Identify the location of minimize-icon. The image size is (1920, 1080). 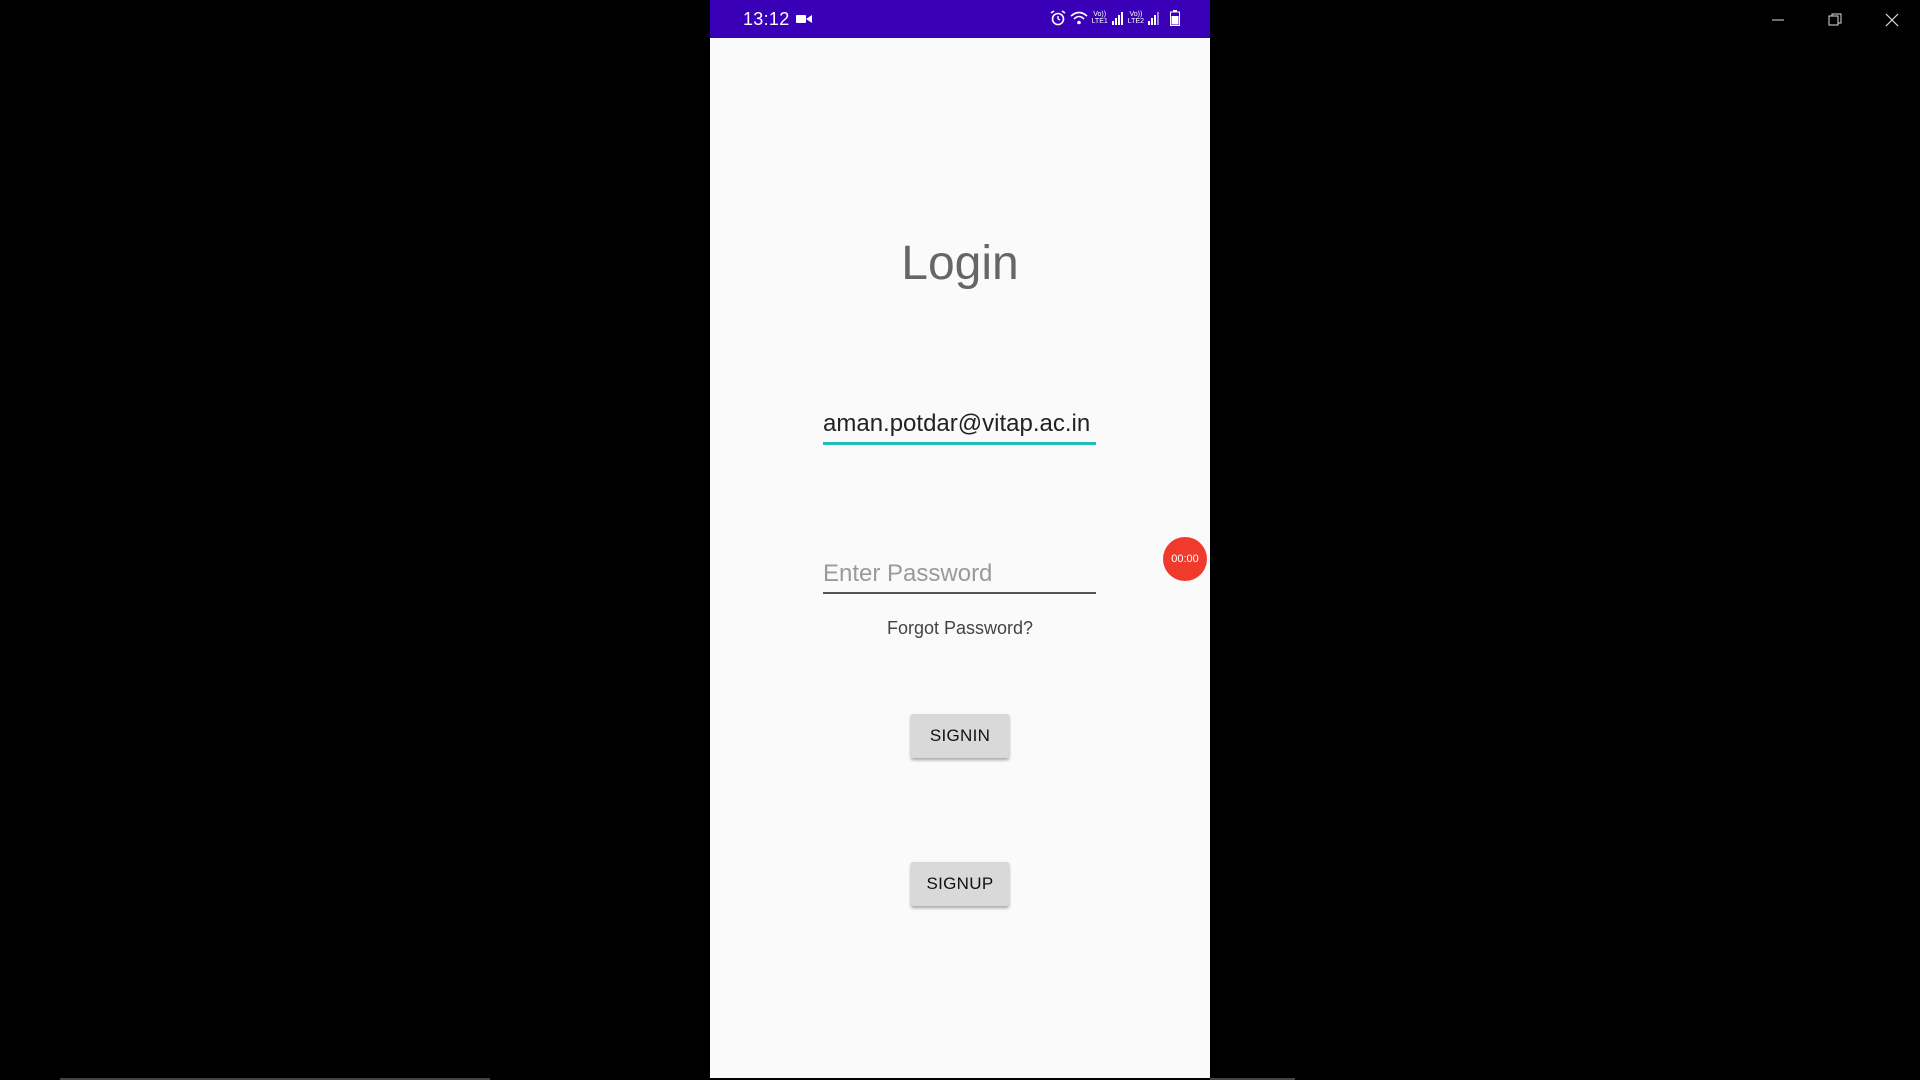
(1777, 20).